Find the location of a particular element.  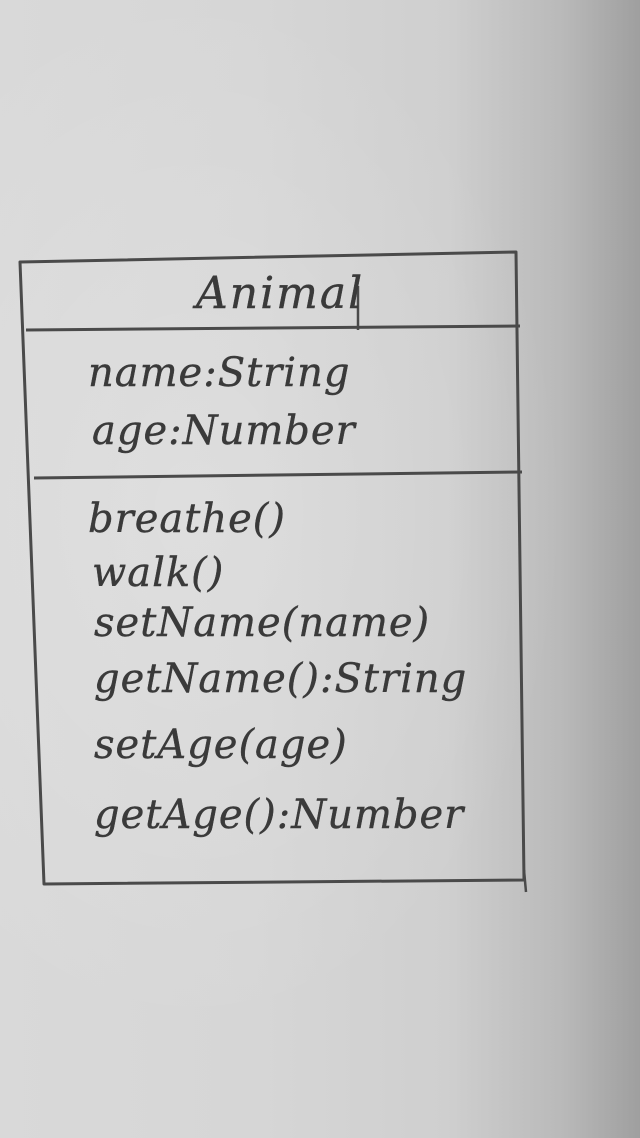

operation-get-name: getName():String is located at coordinates (281, 679).